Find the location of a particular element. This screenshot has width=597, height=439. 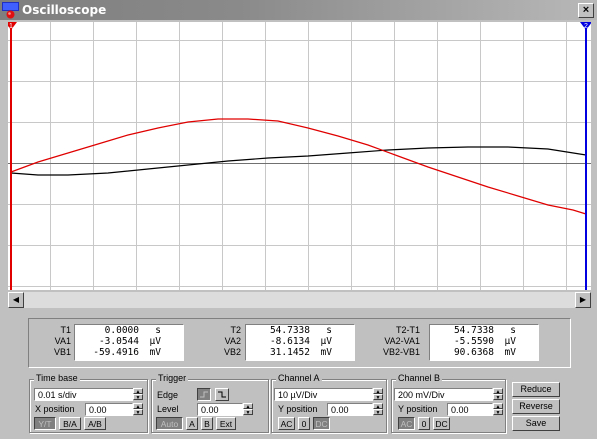

t2-t1-unit: s is located at coordinates (513, 330).